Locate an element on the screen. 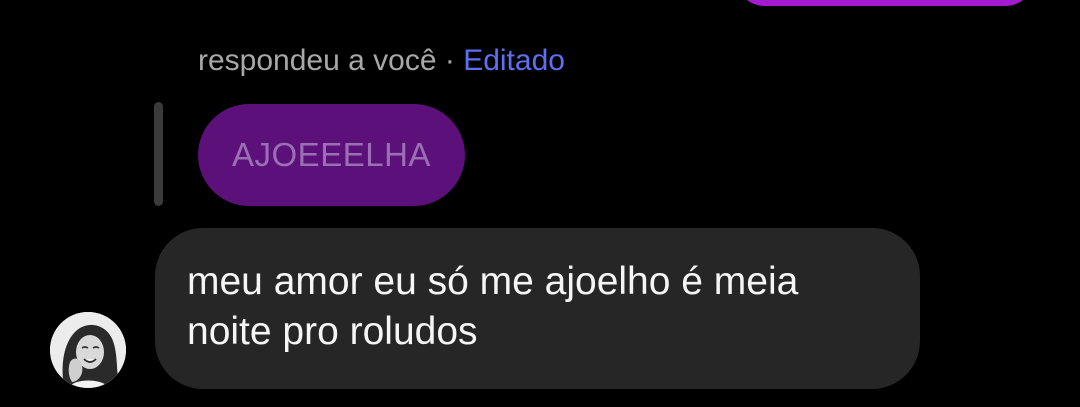 This screenshot has width=1080, height=407. quoted-message-text: AJOEEELHA is located at coordinates (331, 154).